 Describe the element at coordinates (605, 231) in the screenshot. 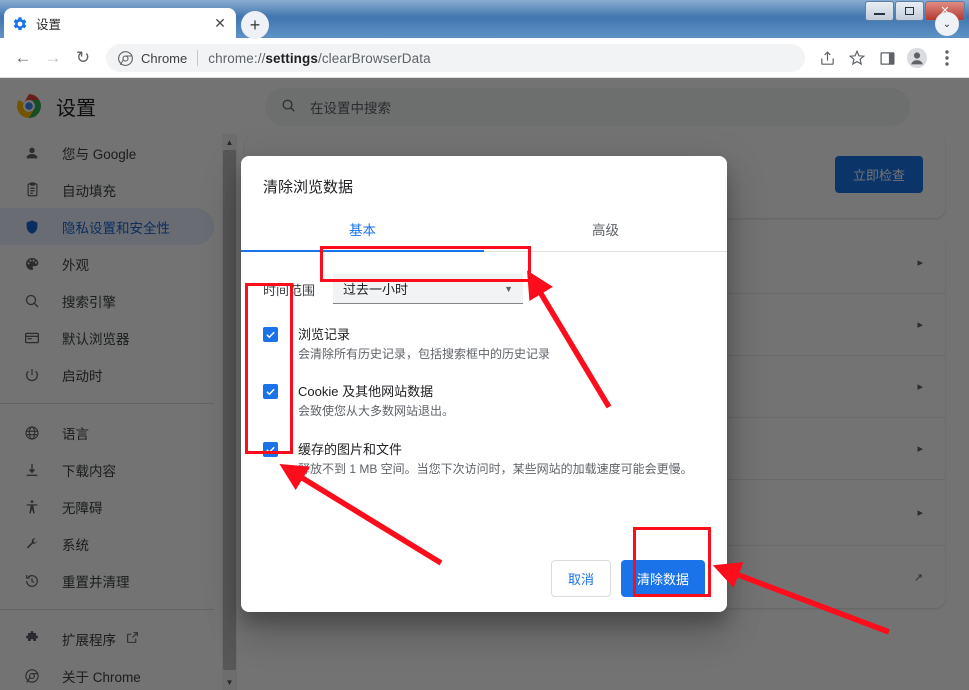

I see `tab-advanced: 高级` at that location.